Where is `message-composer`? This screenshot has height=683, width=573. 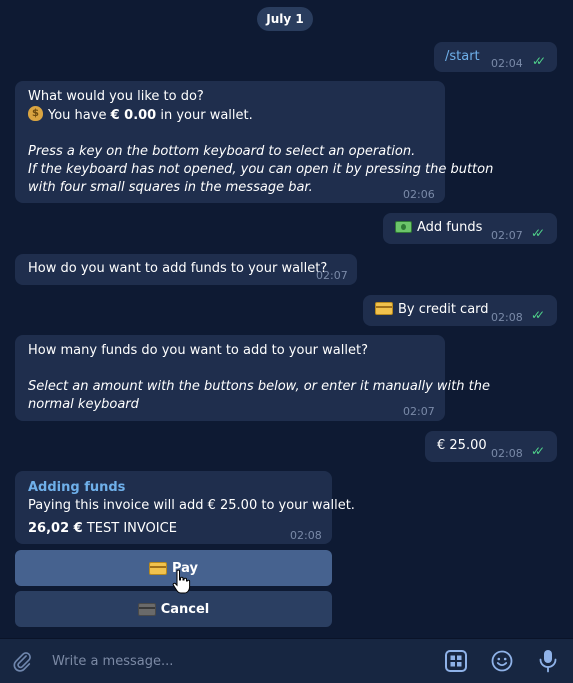 message-composer is located at coordinates (286, 660).